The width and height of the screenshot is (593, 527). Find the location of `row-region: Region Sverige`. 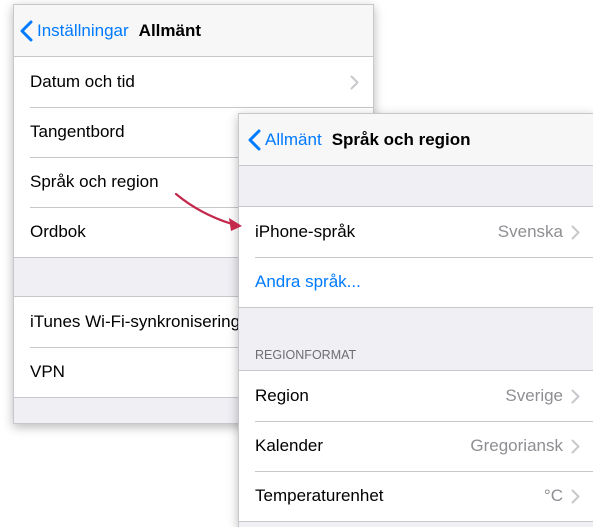

row-region: Region Sverige is located at coordinates (416, 396).